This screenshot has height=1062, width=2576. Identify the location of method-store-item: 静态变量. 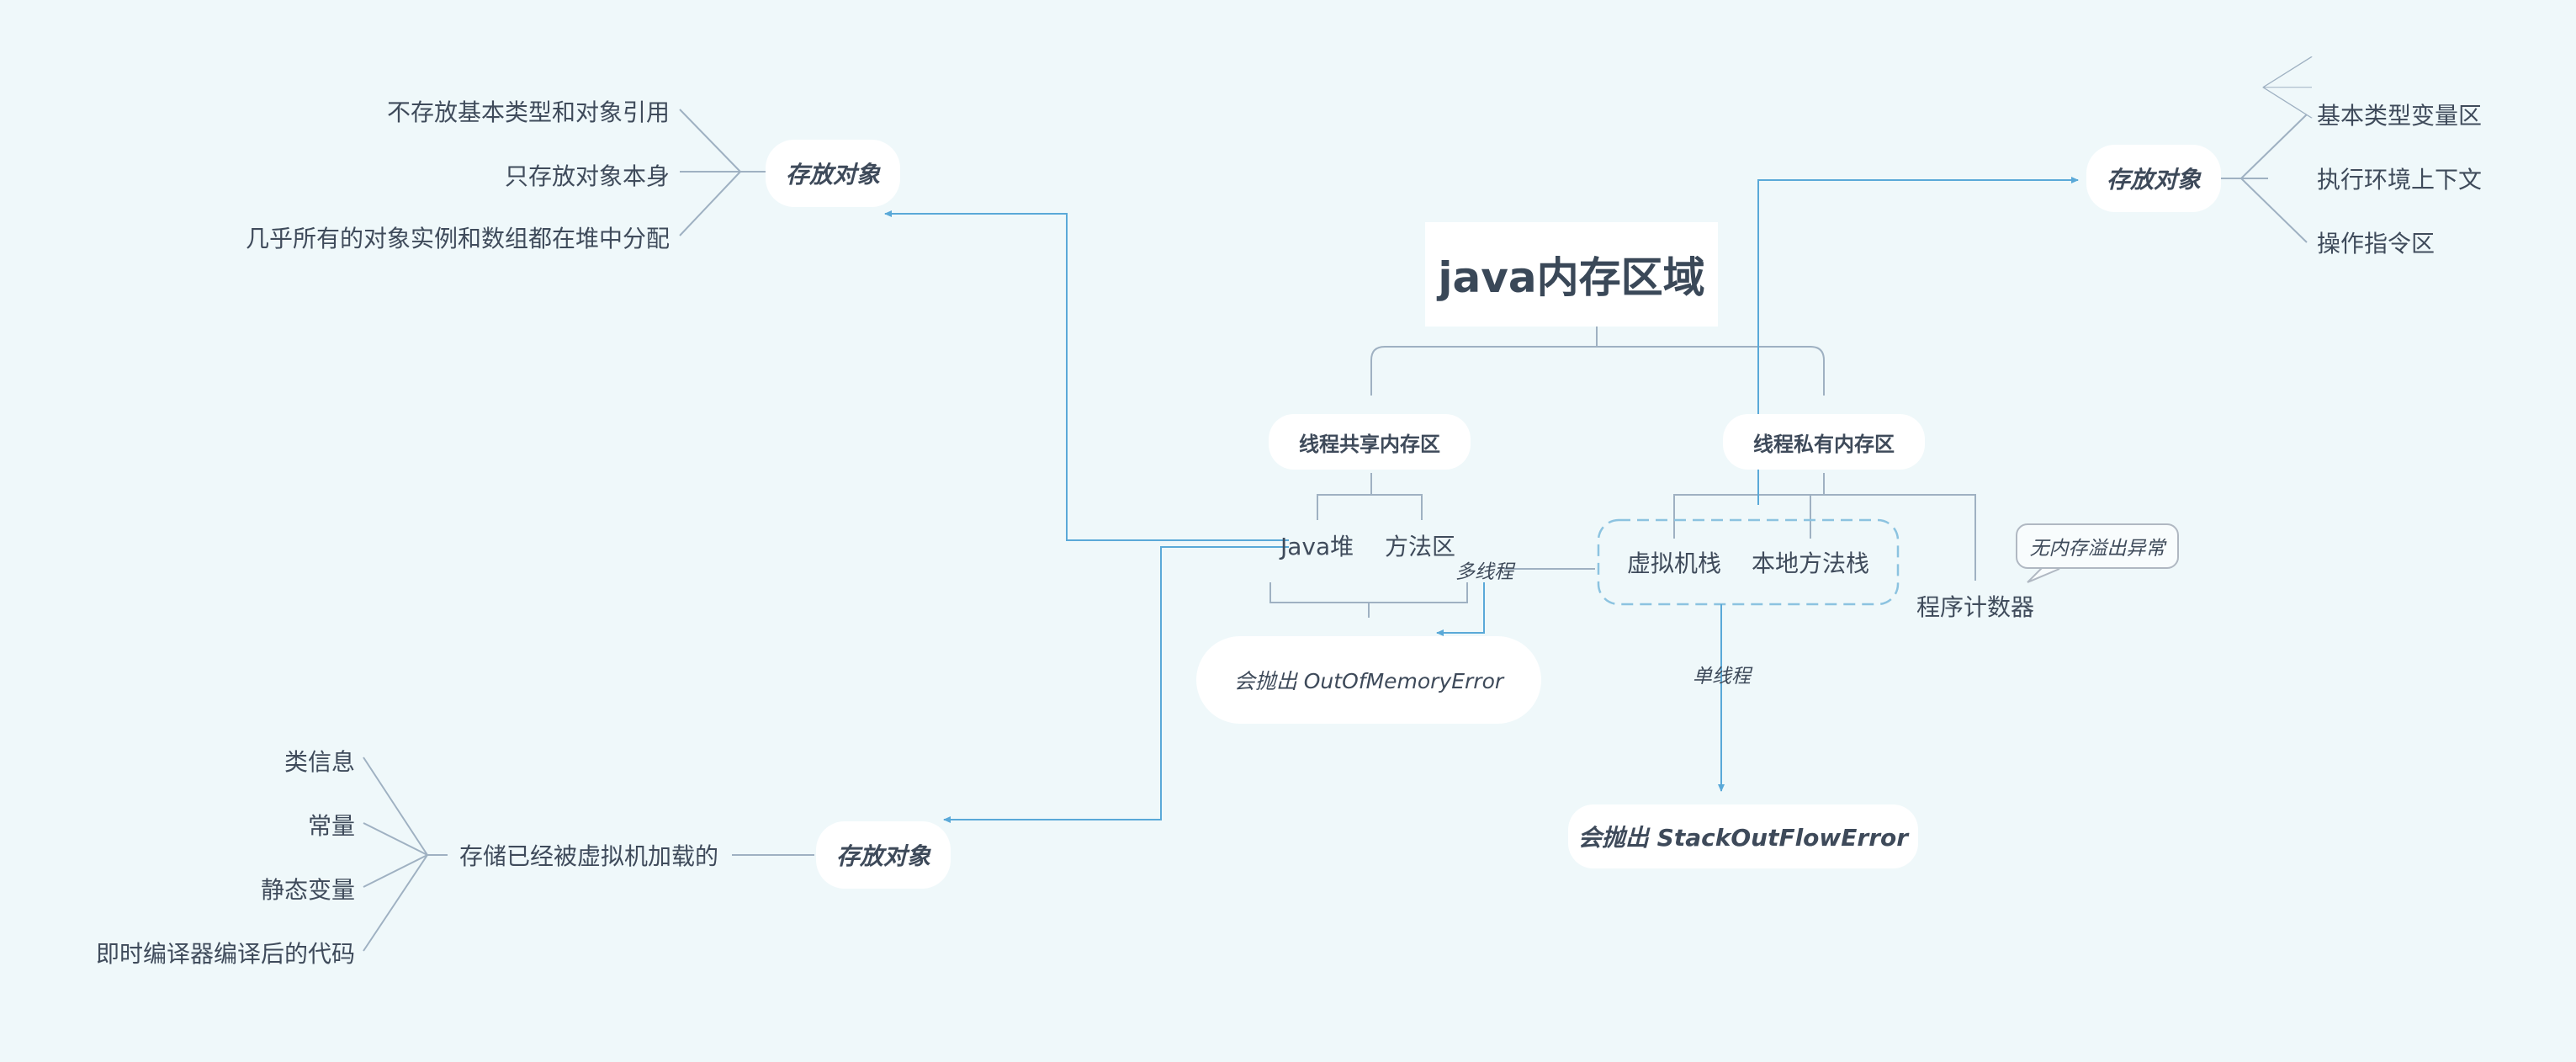
(307, 890).